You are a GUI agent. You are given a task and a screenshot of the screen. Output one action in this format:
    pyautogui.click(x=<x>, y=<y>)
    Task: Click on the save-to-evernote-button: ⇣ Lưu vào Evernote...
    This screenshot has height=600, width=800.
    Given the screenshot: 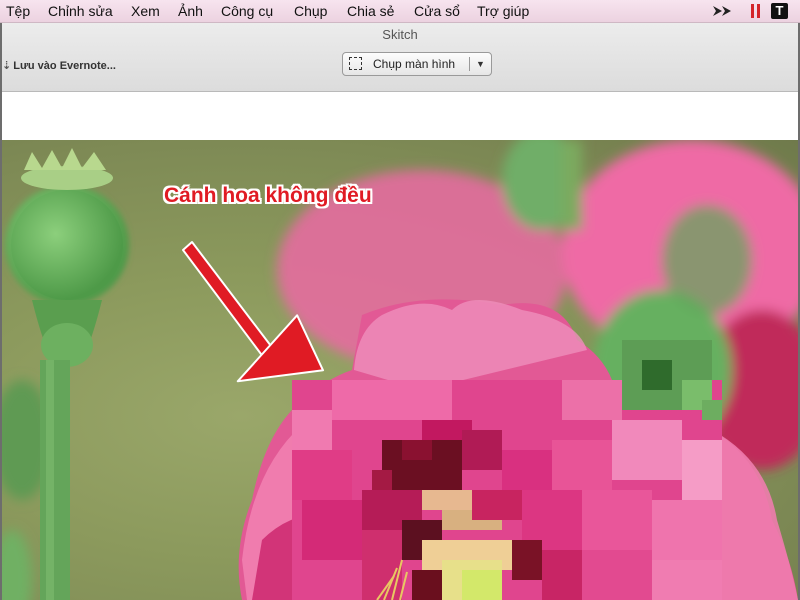 What is the action you would take?
    pyautogui.click(x=59, y=66)
    